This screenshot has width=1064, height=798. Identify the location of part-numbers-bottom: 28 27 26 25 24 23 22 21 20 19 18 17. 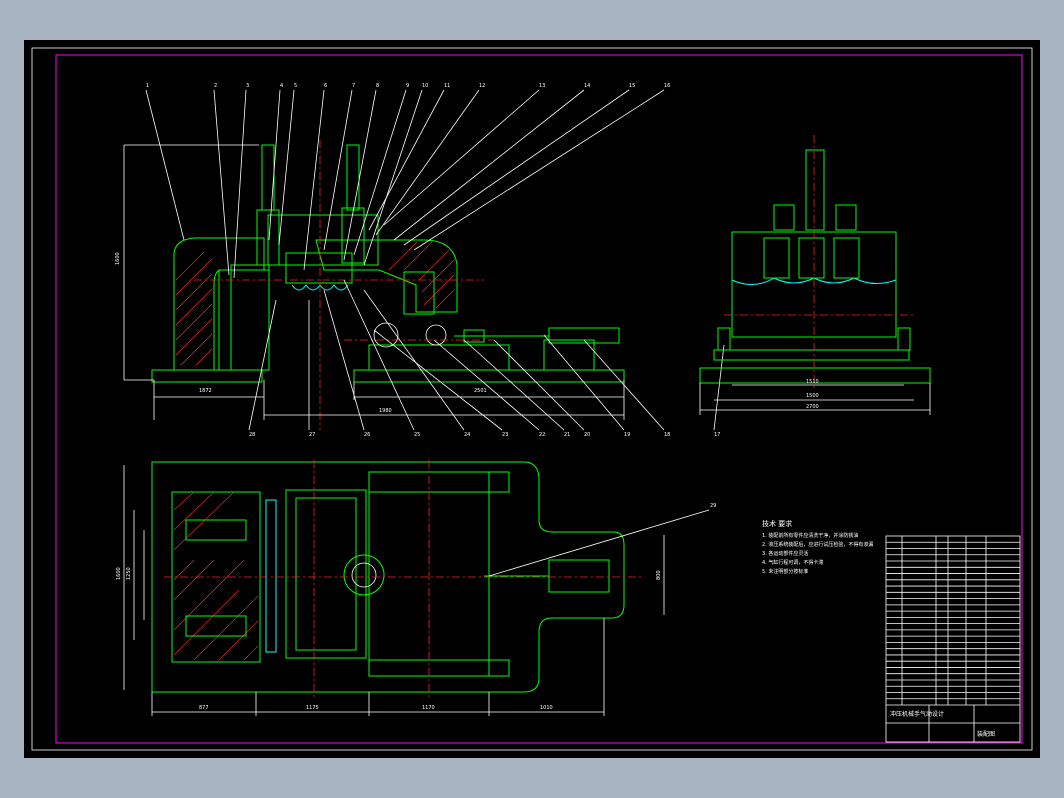
(484, 435).